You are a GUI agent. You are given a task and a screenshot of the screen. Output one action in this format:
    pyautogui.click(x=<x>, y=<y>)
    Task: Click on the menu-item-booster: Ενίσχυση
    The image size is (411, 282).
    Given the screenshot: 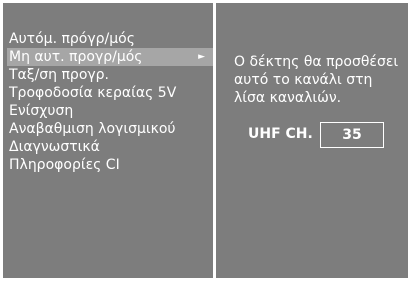 What is the action you would take?
    pyautogui.click(x=110, y=111)
    